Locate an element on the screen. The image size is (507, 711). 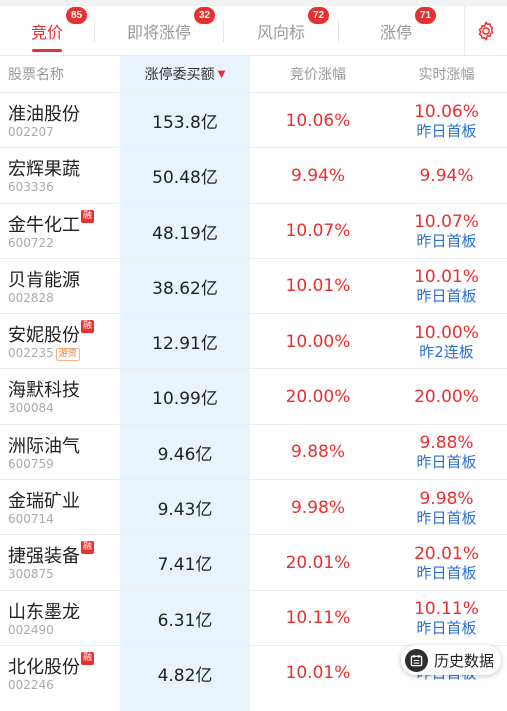
realtime-change: 10.11% is located at coordinates (446, 609).